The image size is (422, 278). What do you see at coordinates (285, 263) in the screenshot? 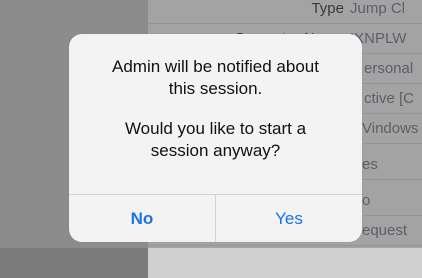
I see `background-detail-footer` at bounding box center [285, 263].